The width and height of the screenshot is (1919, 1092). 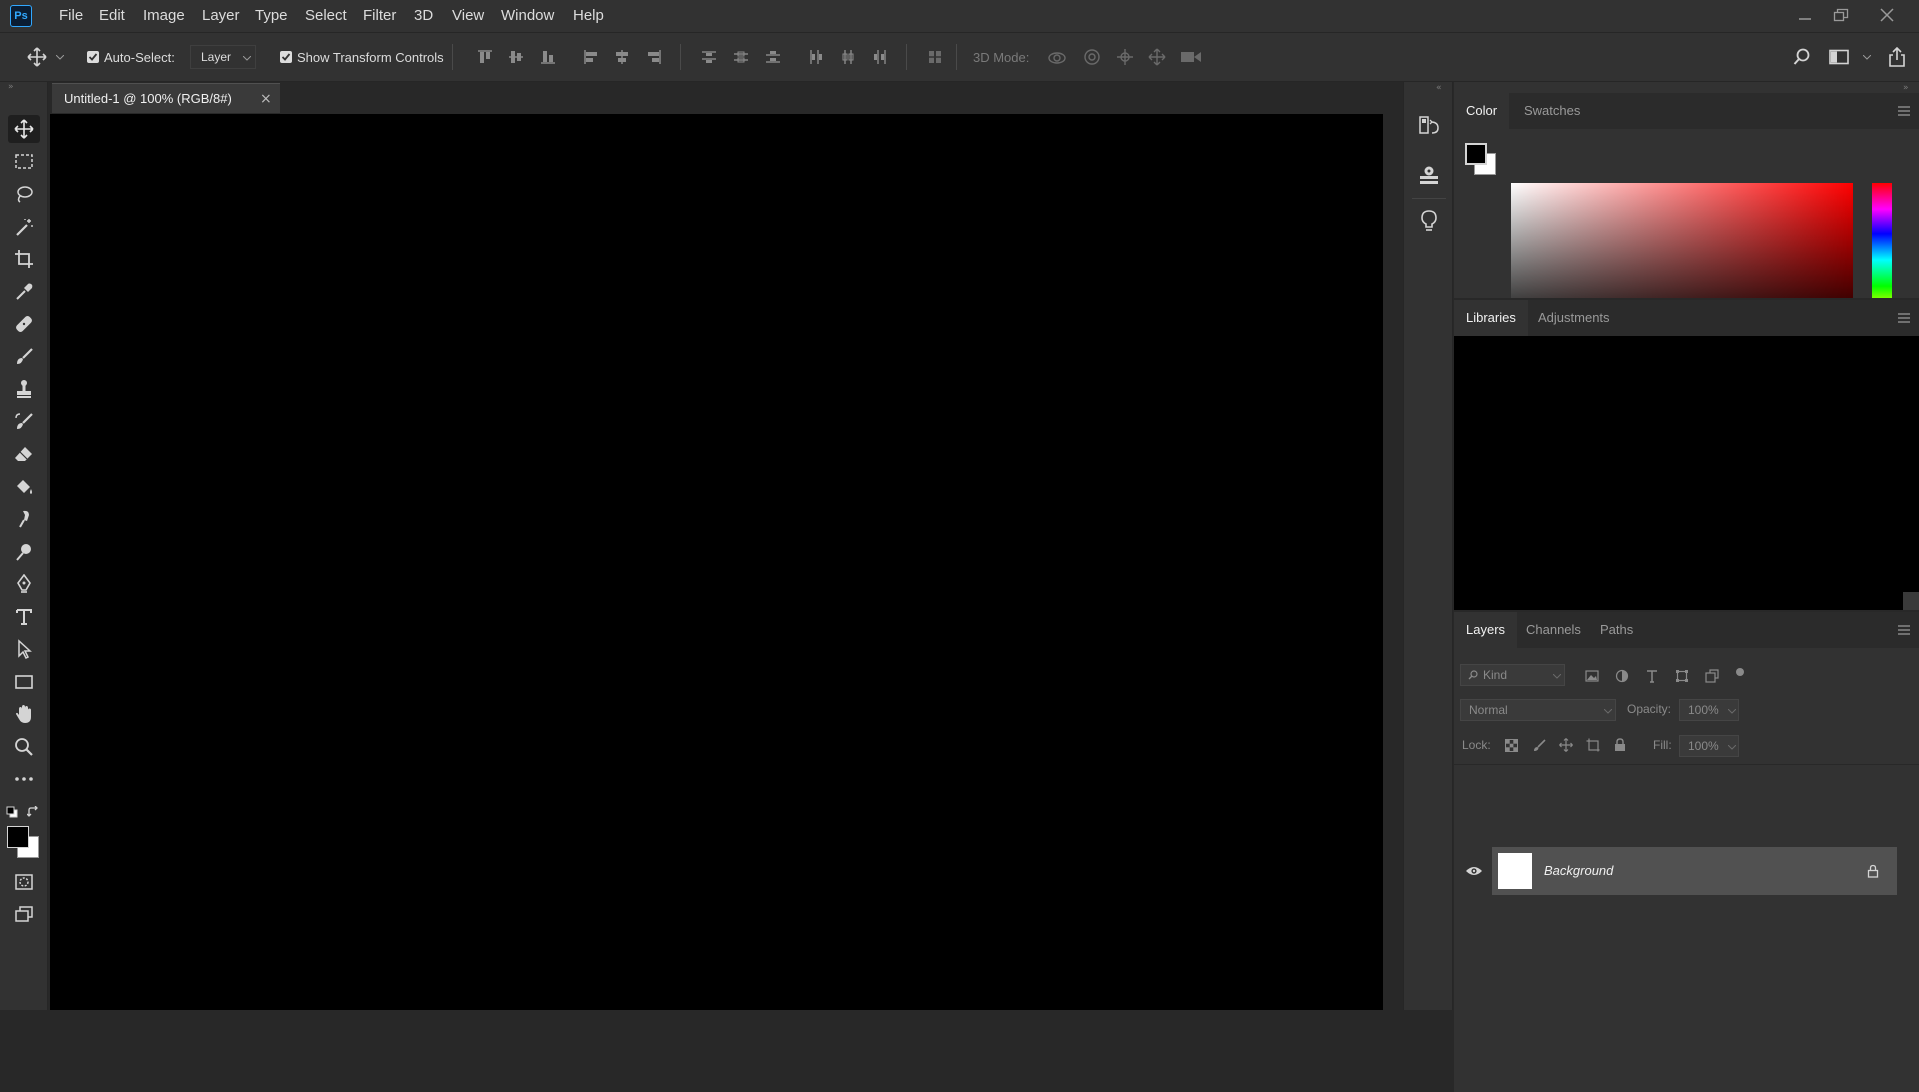 What do you see at coordinates (1709, 746) in the screenshot?
I see `fill-field: 100%` at bounding box center [1709, 746].